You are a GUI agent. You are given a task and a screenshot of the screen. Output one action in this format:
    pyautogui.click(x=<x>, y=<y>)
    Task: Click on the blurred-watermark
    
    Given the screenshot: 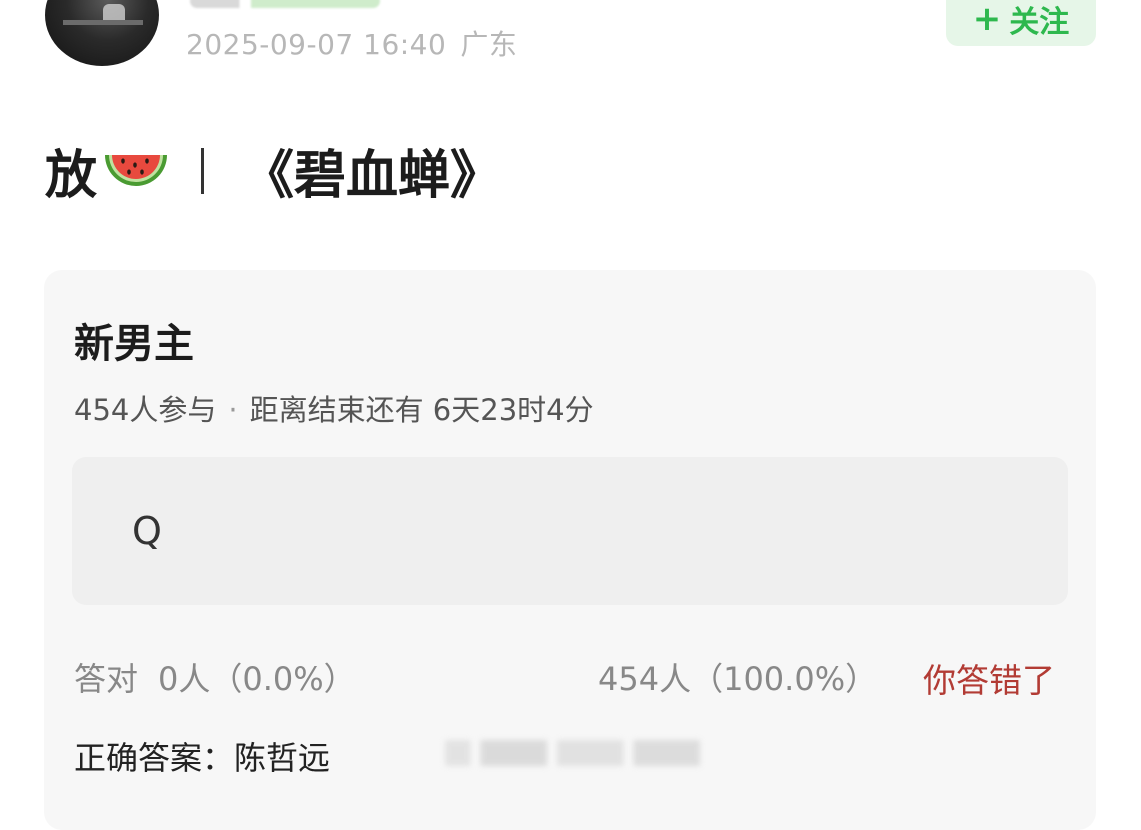 What is the action you would take?
    pyautogui.click(x=572, y=753)
    